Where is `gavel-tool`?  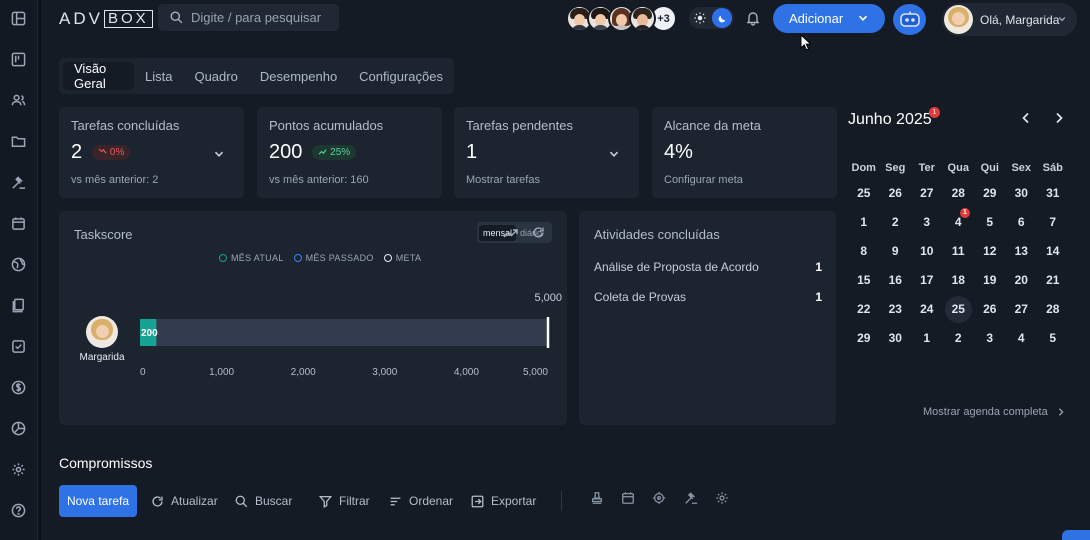
gavel-tool is located at coordinates (691, 498).